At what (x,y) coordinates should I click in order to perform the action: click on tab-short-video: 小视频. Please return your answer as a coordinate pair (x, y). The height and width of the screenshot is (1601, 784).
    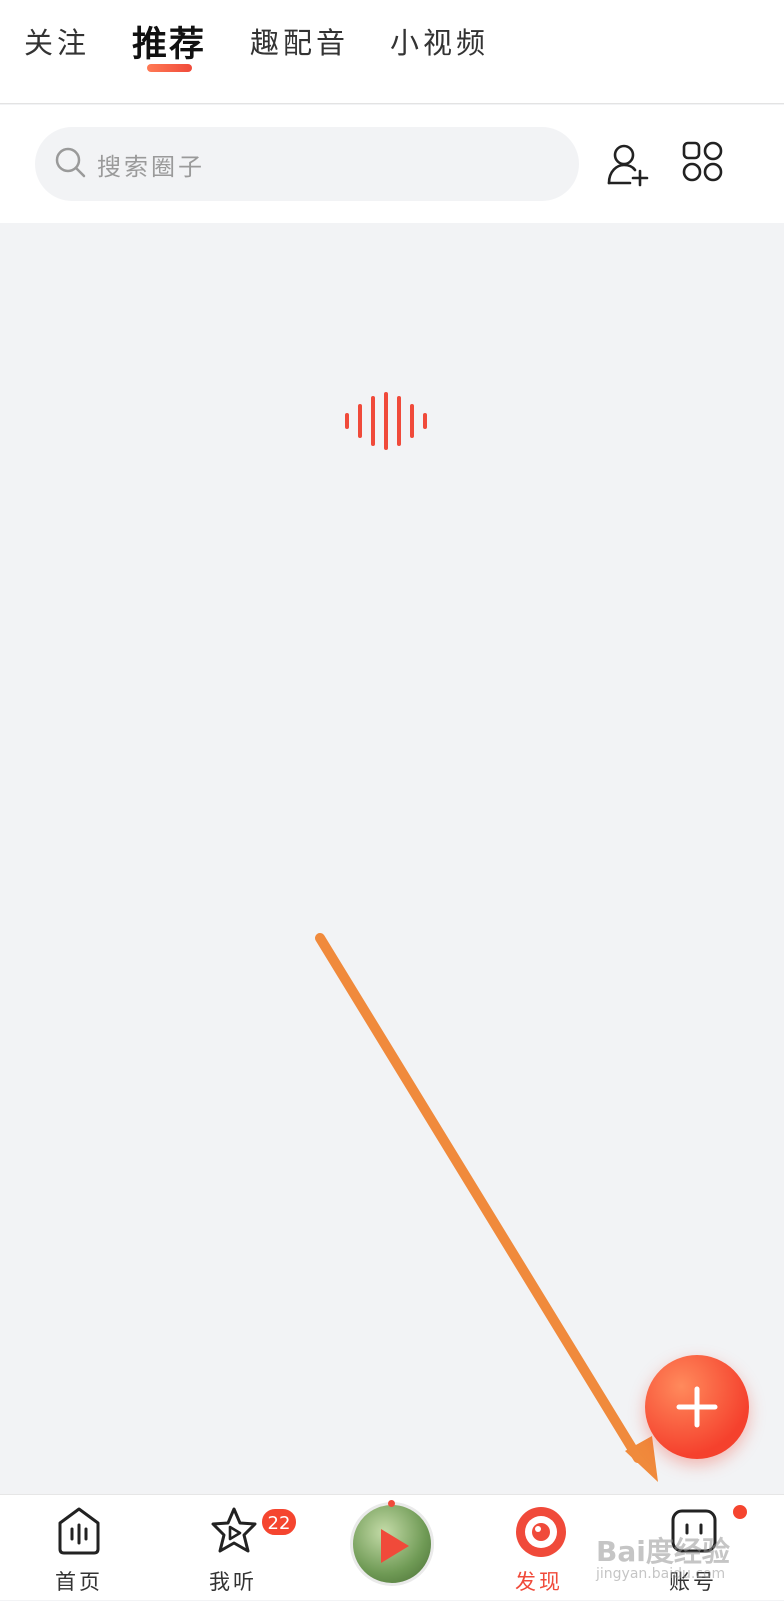
    Looking at the image, I should click on (439, 41).